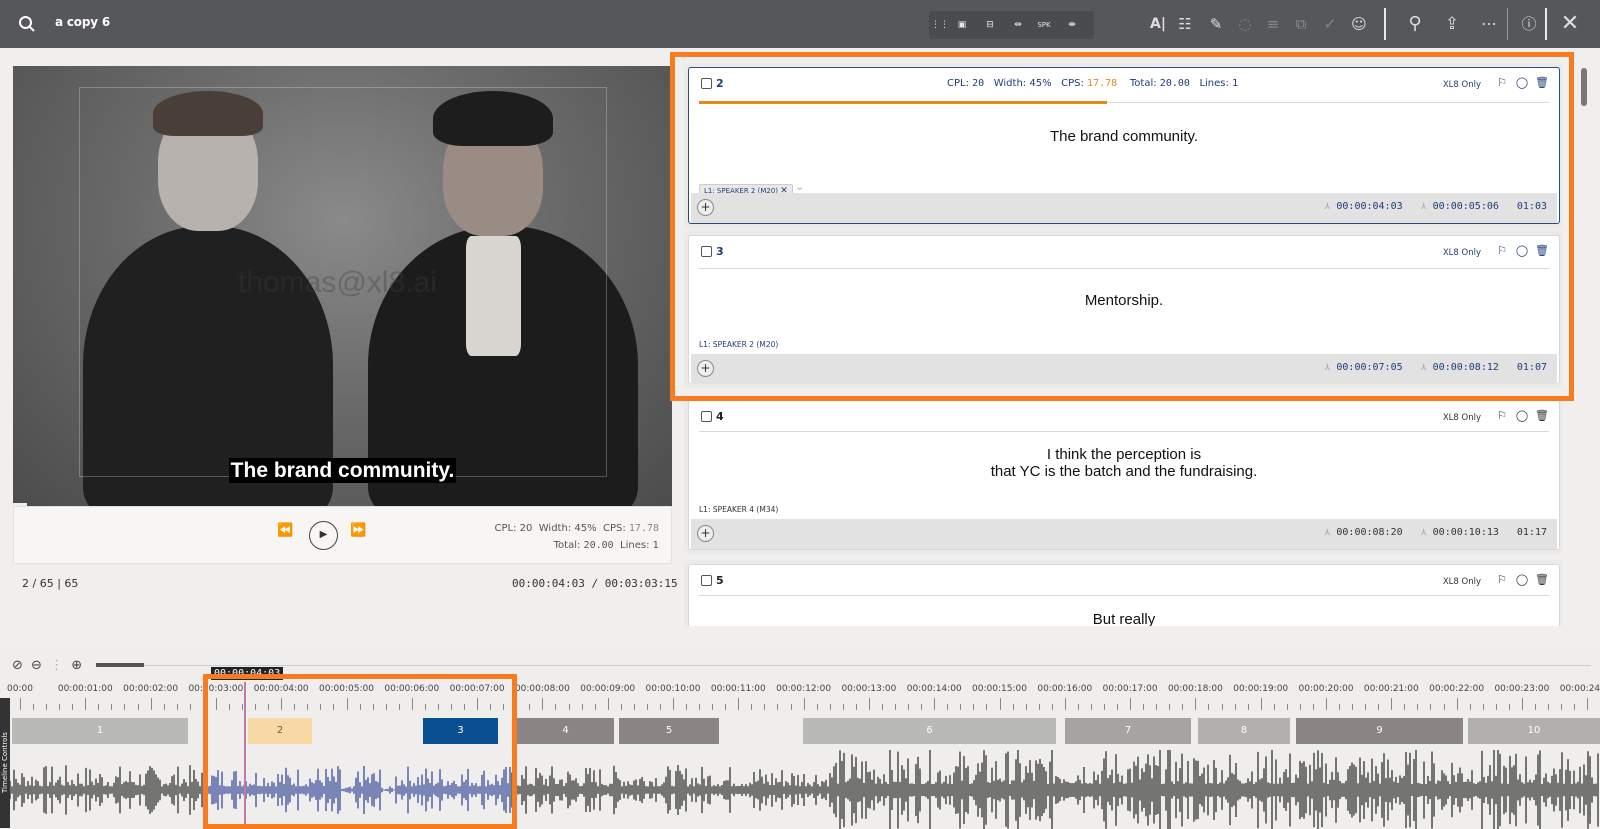  Describe the element at coordinates (280, 731) in the screenshot. I see `timeline-segment-2: 2` at that location.